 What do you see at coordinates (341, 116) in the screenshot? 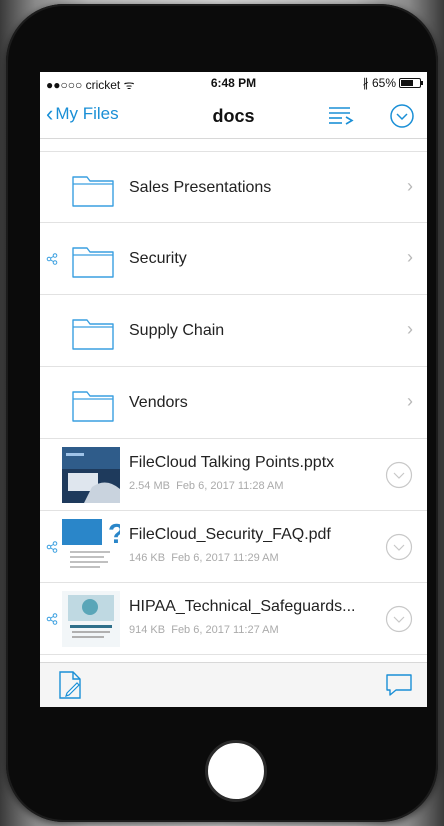
I see `sort-list-icon` at bounding box center [341, 116].